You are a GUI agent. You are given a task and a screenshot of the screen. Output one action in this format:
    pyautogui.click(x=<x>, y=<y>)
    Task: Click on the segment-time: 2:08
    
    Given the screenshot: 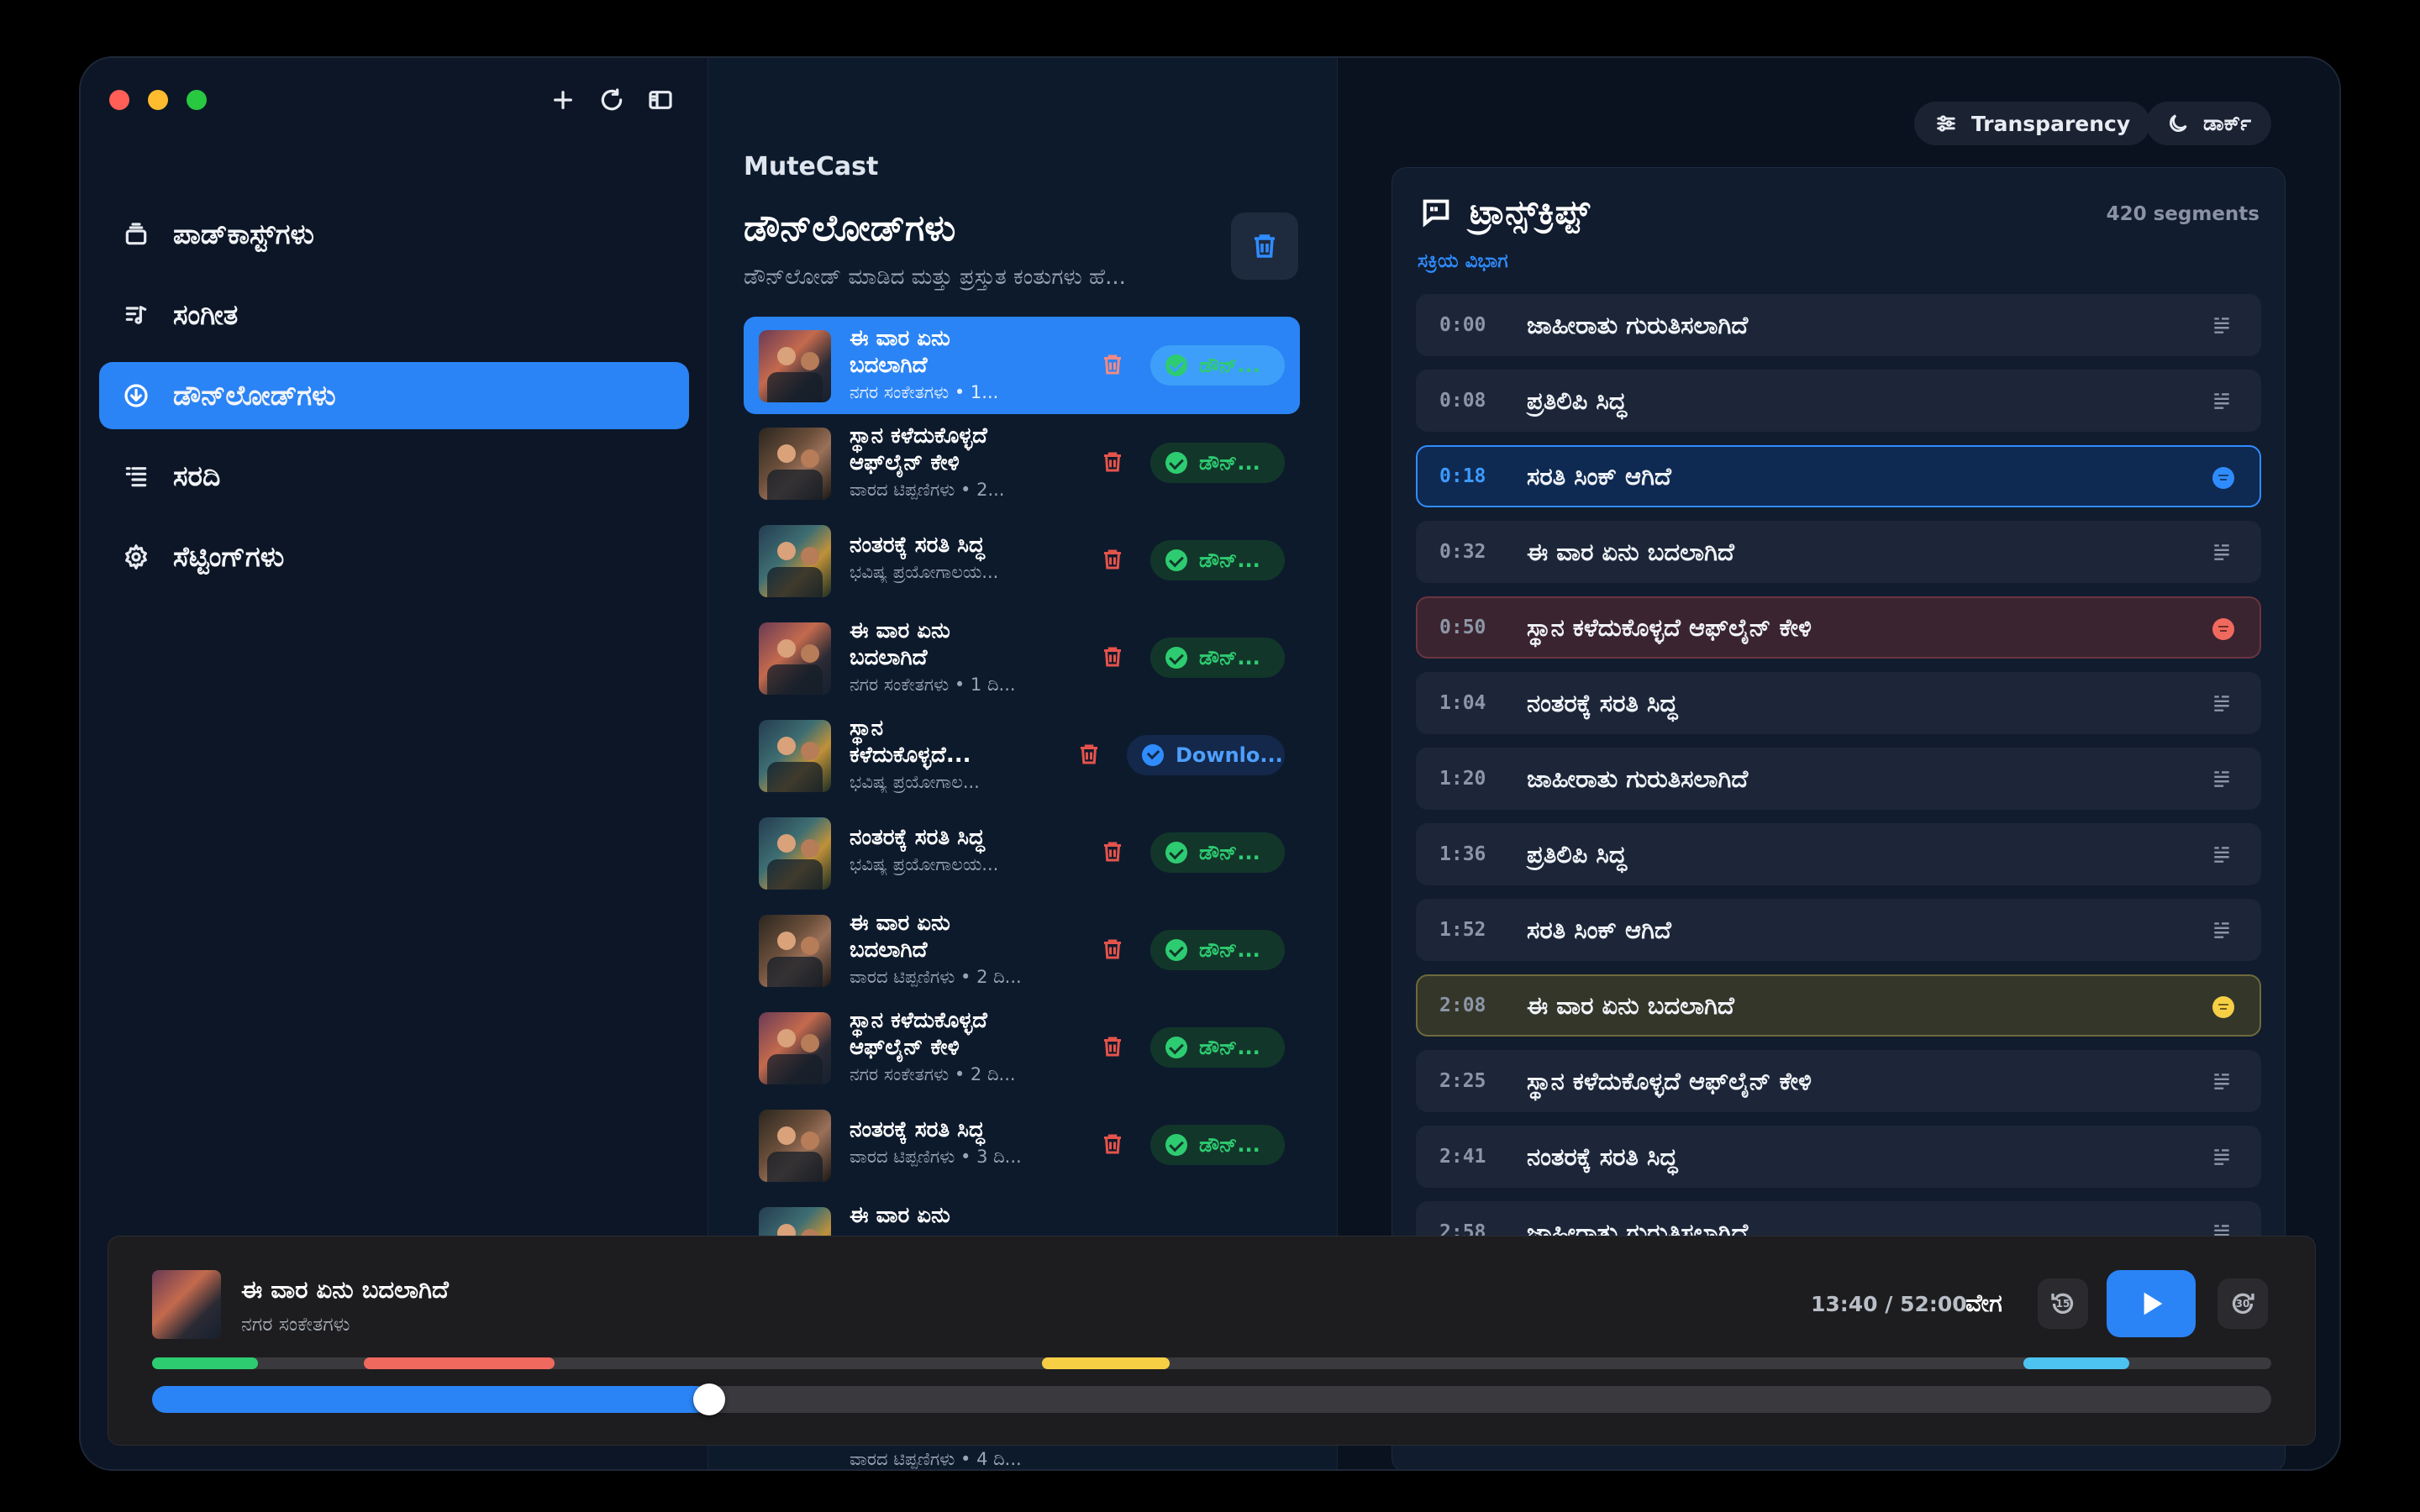 What is the action you would take?
    pyautogui.click(x=1463, y=1005)
    